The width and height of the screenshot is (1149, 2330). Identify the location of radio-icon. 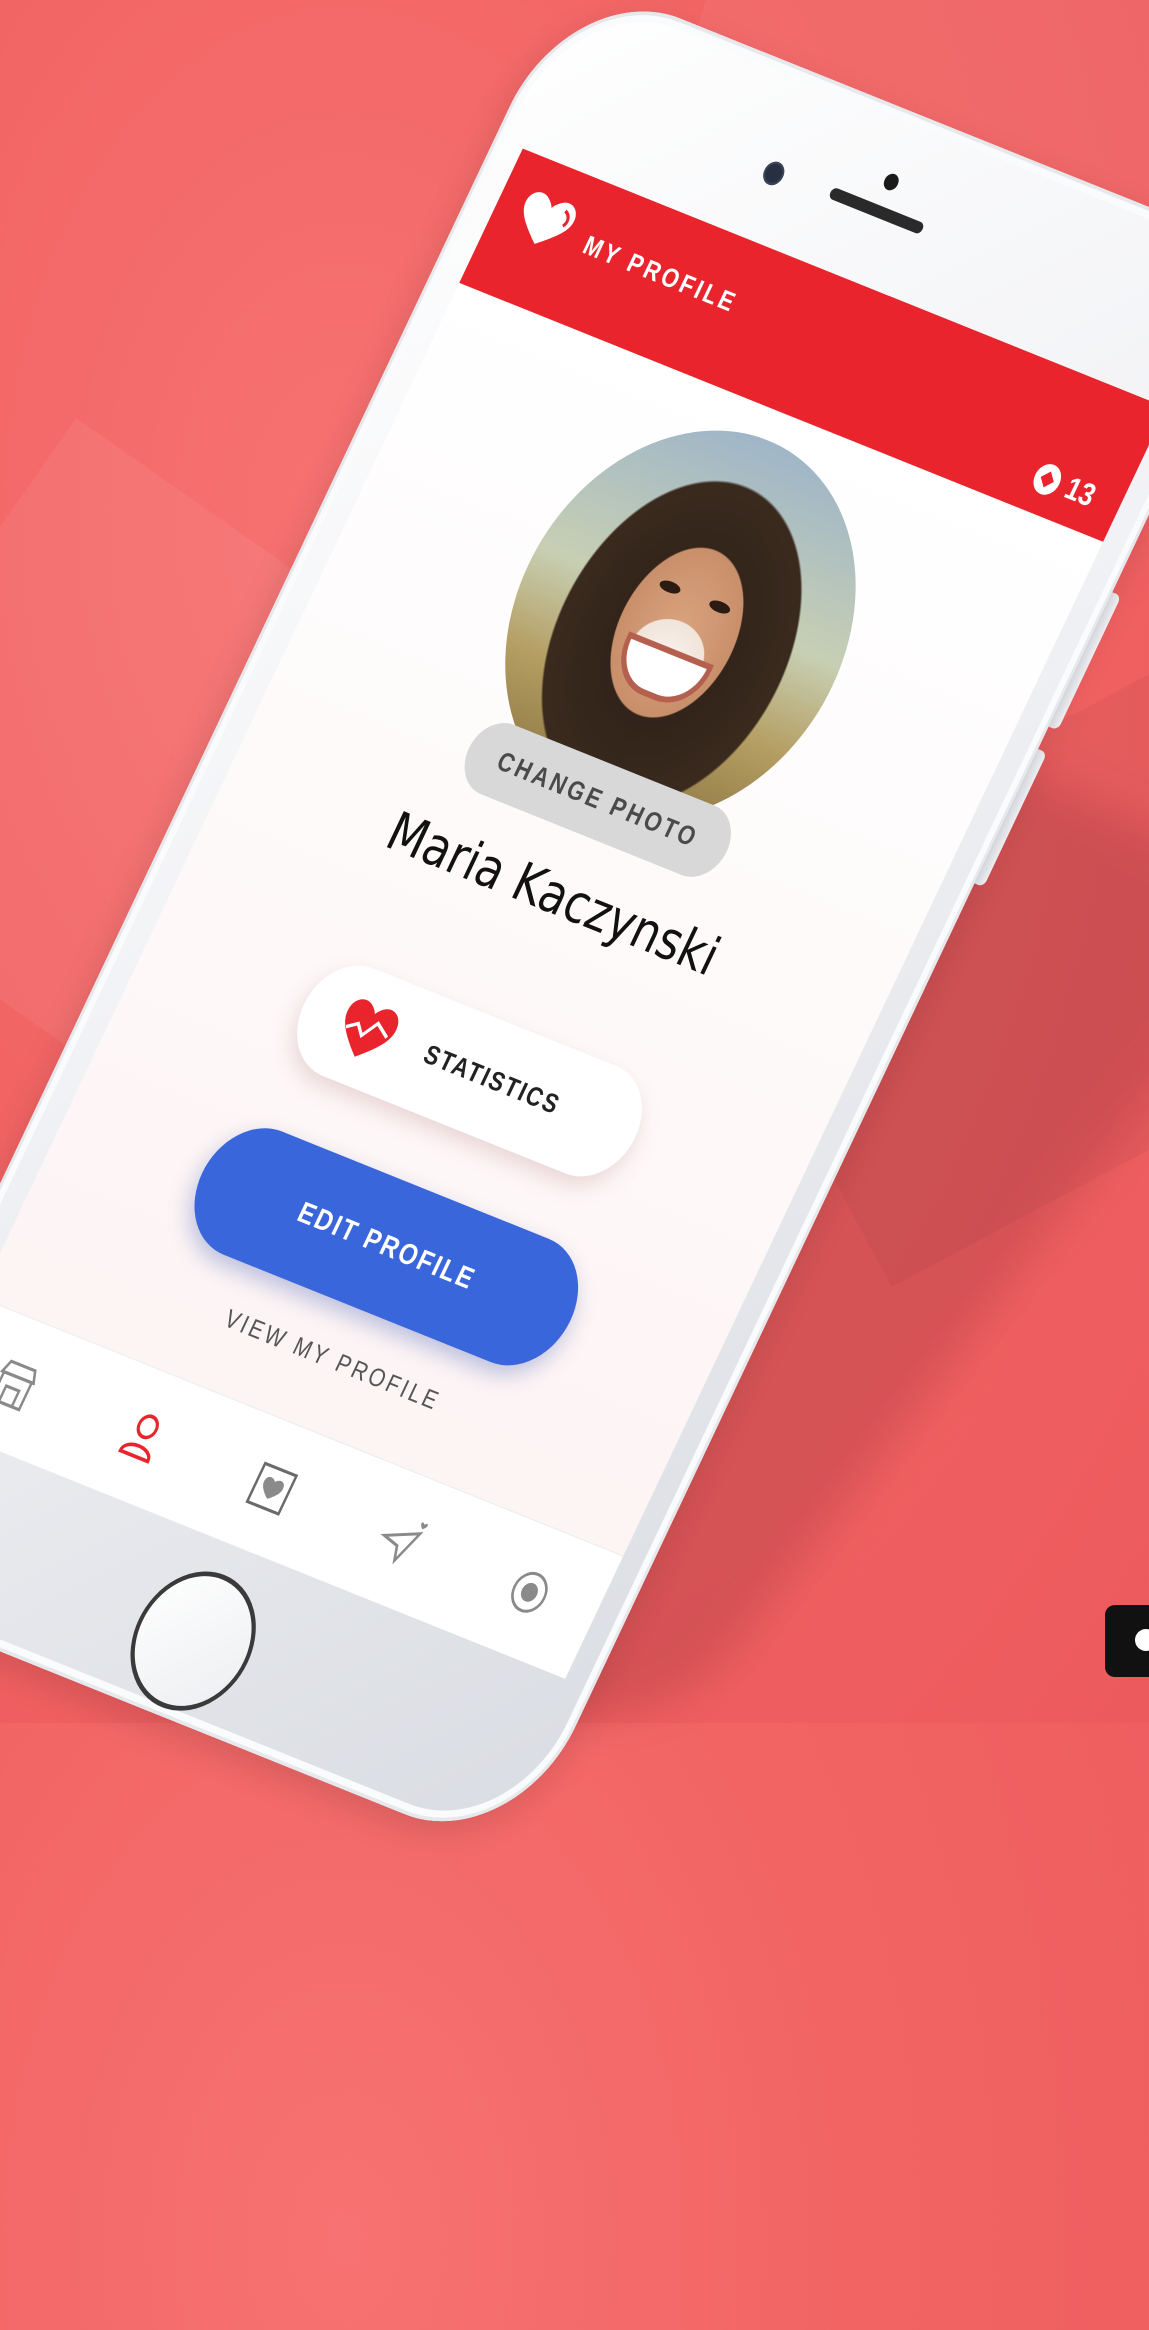
(529, 1592).